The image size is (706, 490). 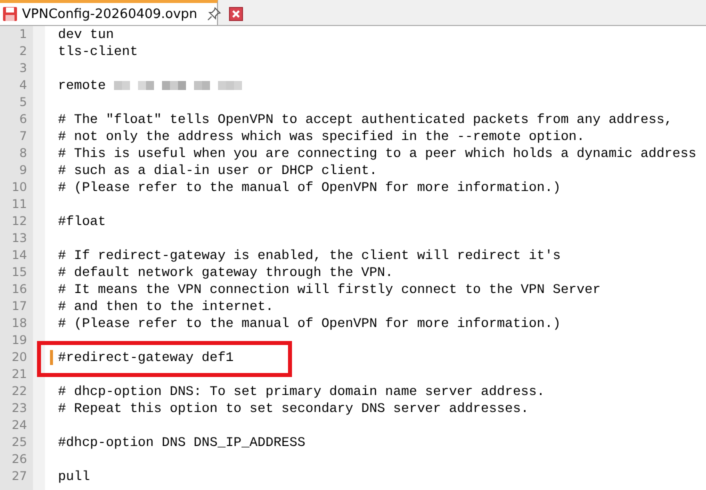 What do you see at coordinates (166, 306) in the screenshot?
I see `code-line: # and then to the internet.` at bounding box center [166, 306].